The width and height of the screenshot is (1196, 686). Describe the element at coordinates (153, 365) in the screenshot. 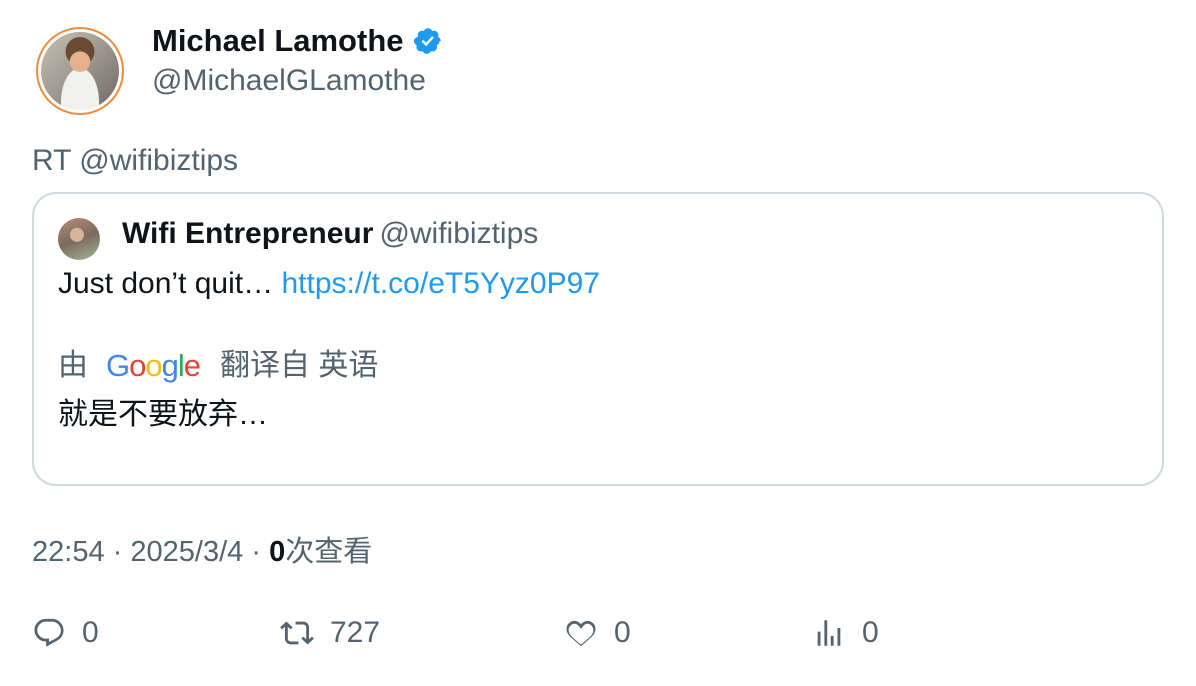

I see `google-logo: Google` at that location.